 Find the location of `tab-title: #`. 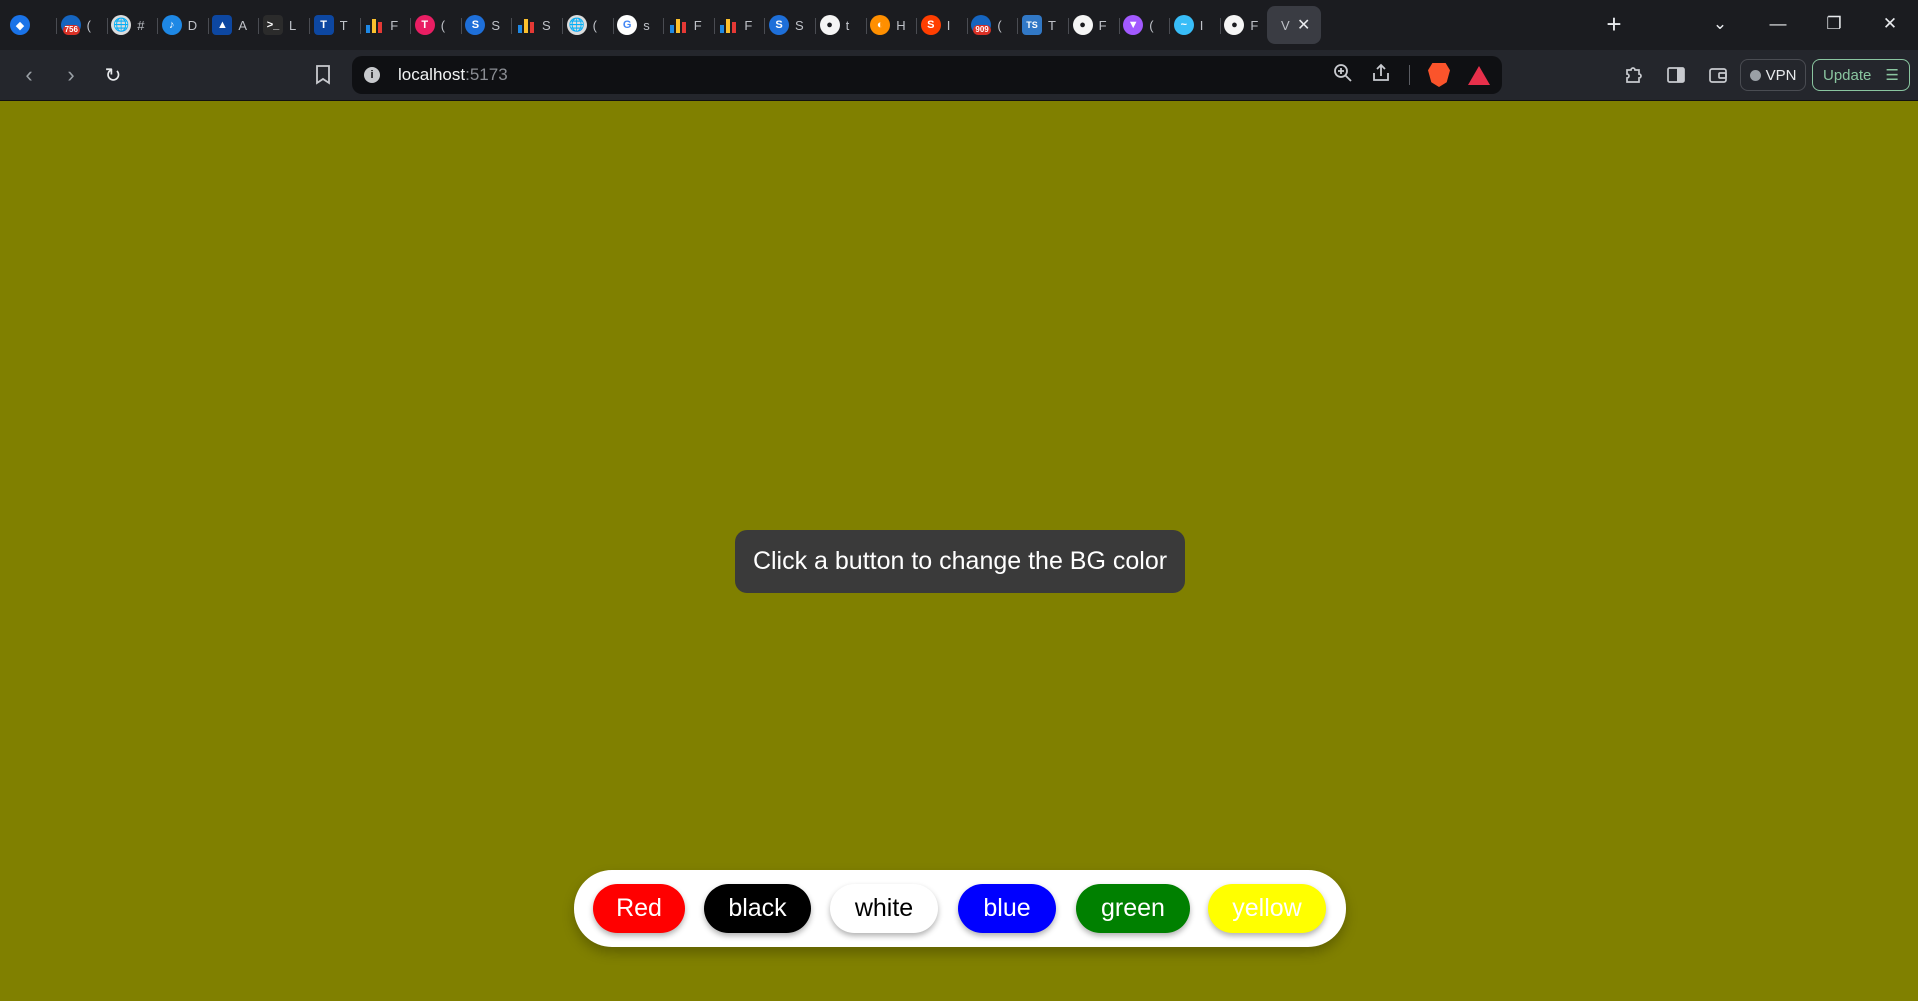

tab-title: # is located at coordinates (141, 25).